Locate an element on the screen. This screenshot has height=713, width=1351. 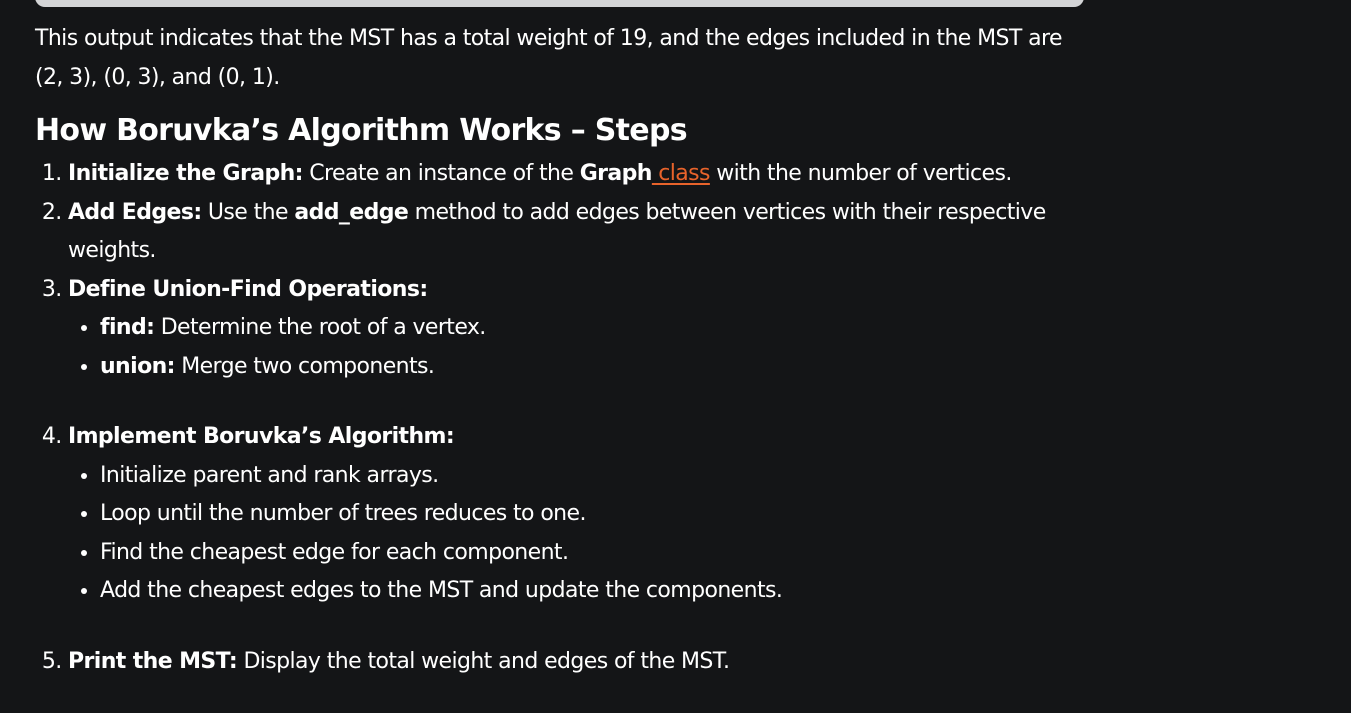
step-title: Implement Boruvka’s Algorithm: is located at coordinates (261, 436).